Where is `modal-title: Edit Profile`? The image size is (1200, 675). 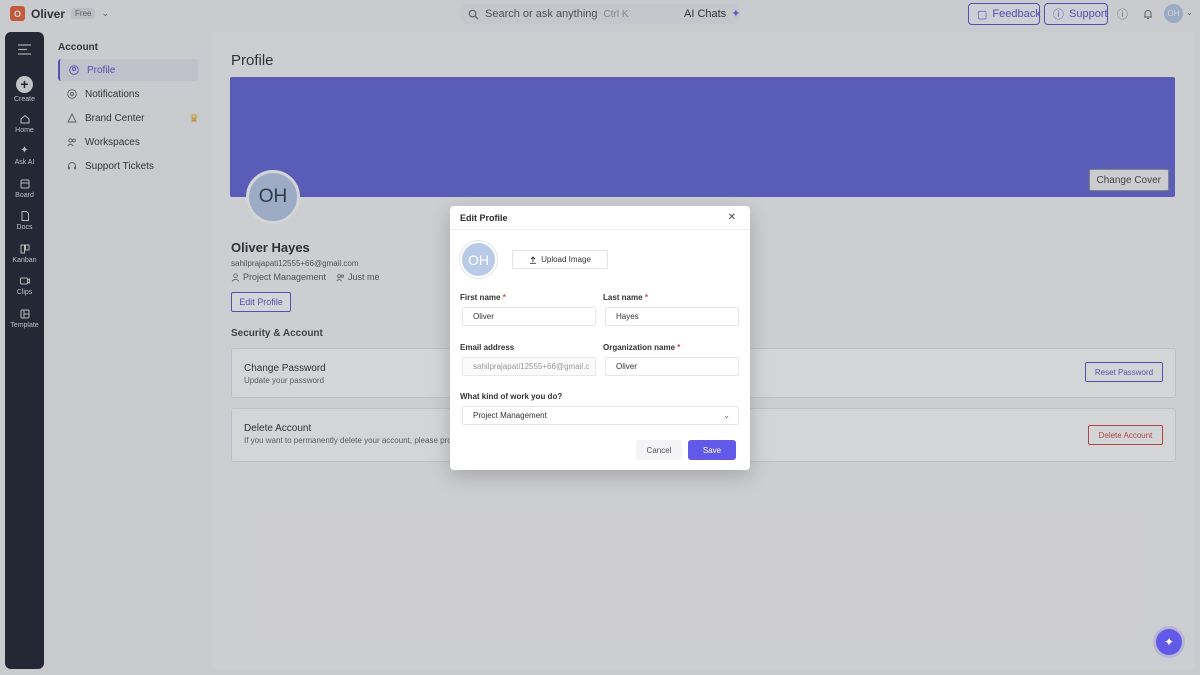
modal-title: Edit Profile is located at coordinates (484, 218).